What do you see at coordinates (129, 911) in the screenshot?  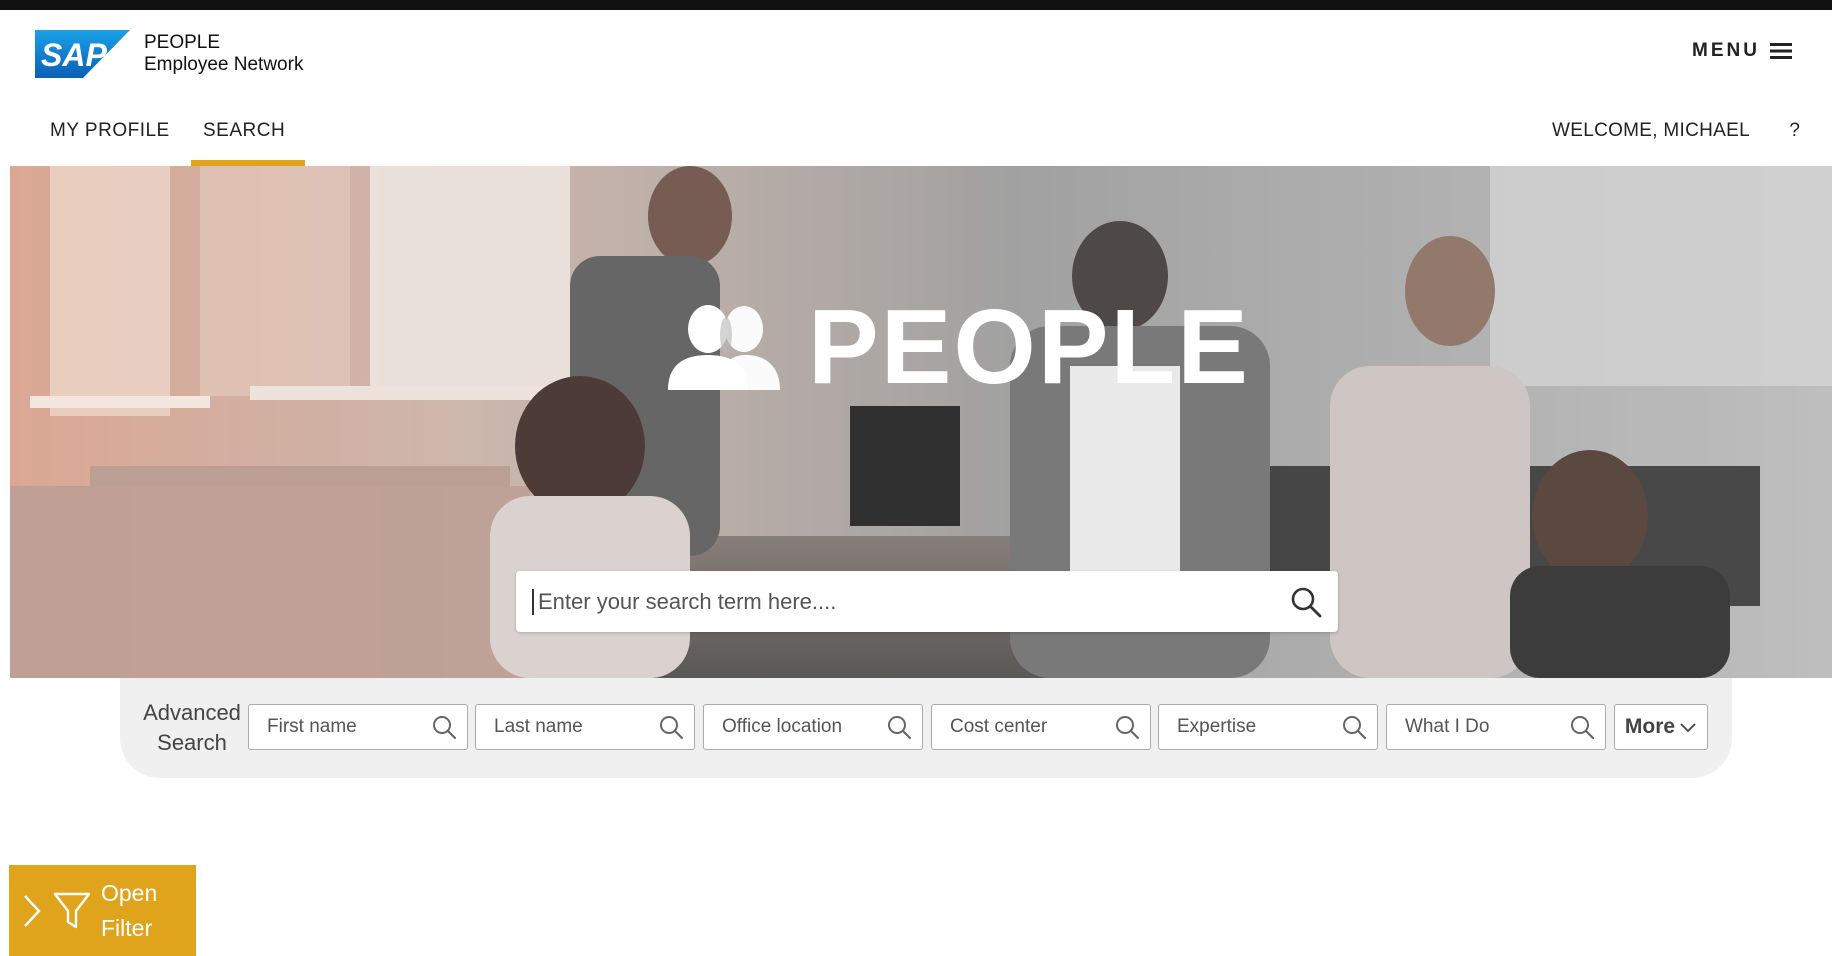 I see `open-filter-label: Open Filter` at bounding box center [129, 911].